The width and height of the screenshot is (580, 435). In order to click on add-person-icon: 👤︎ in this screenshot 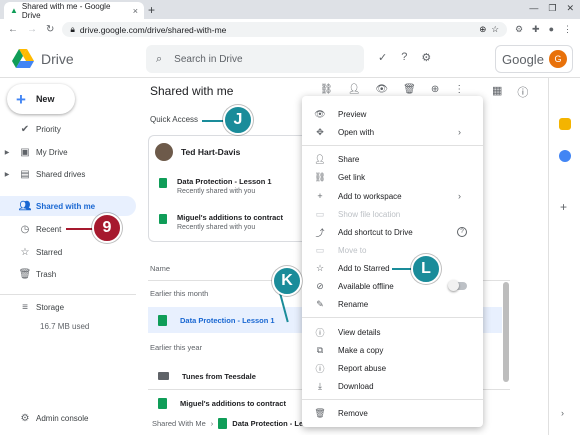, I will do `click(354, 89)`.